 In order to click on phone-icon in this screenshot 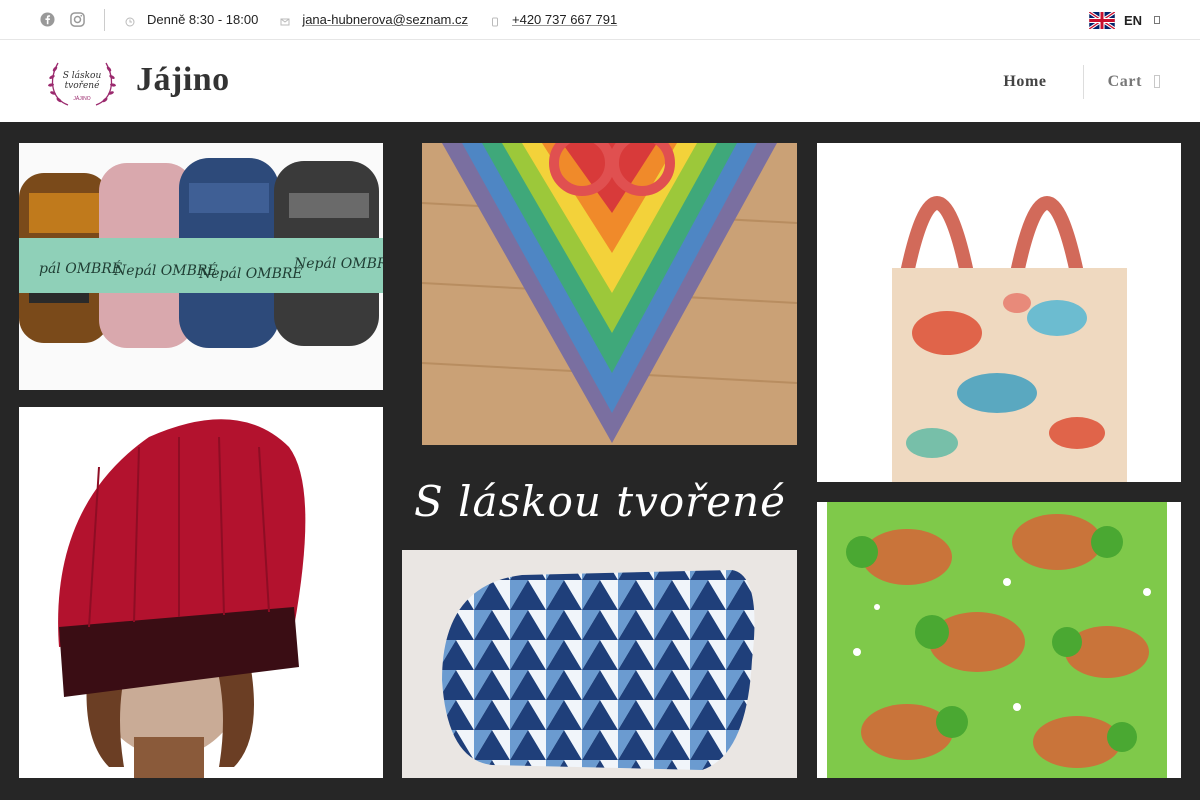, I will do `click(495, 20)`.